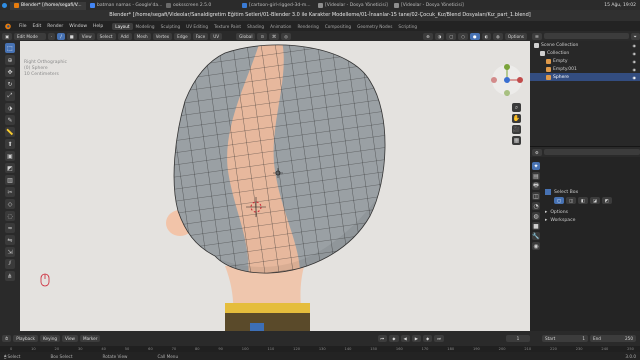 This screenshot has height=360, width=640. I want to click on workspace-tab-scripting: Scripting, so click(407, 26).